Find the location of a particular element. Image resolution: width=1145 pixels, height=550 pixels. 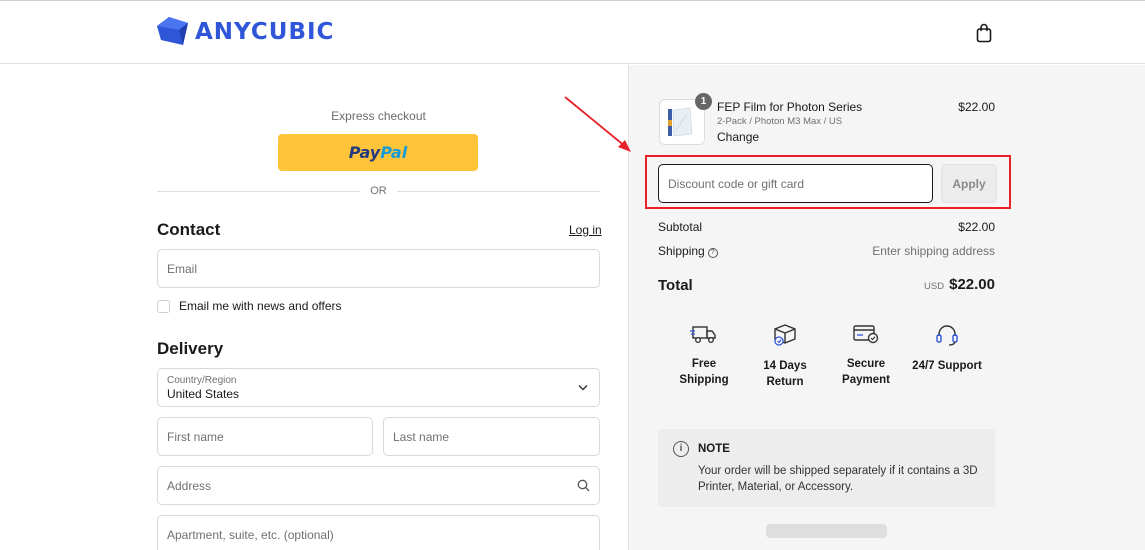

brand-logo: ANYCUBIC is located at coordinates (245, 32).